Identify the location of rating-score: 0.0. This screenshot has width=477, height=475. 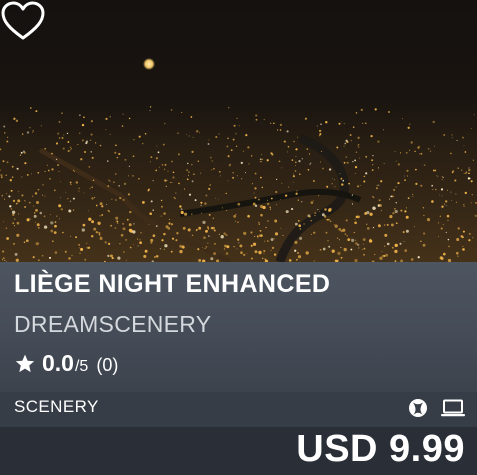
(58, 363).